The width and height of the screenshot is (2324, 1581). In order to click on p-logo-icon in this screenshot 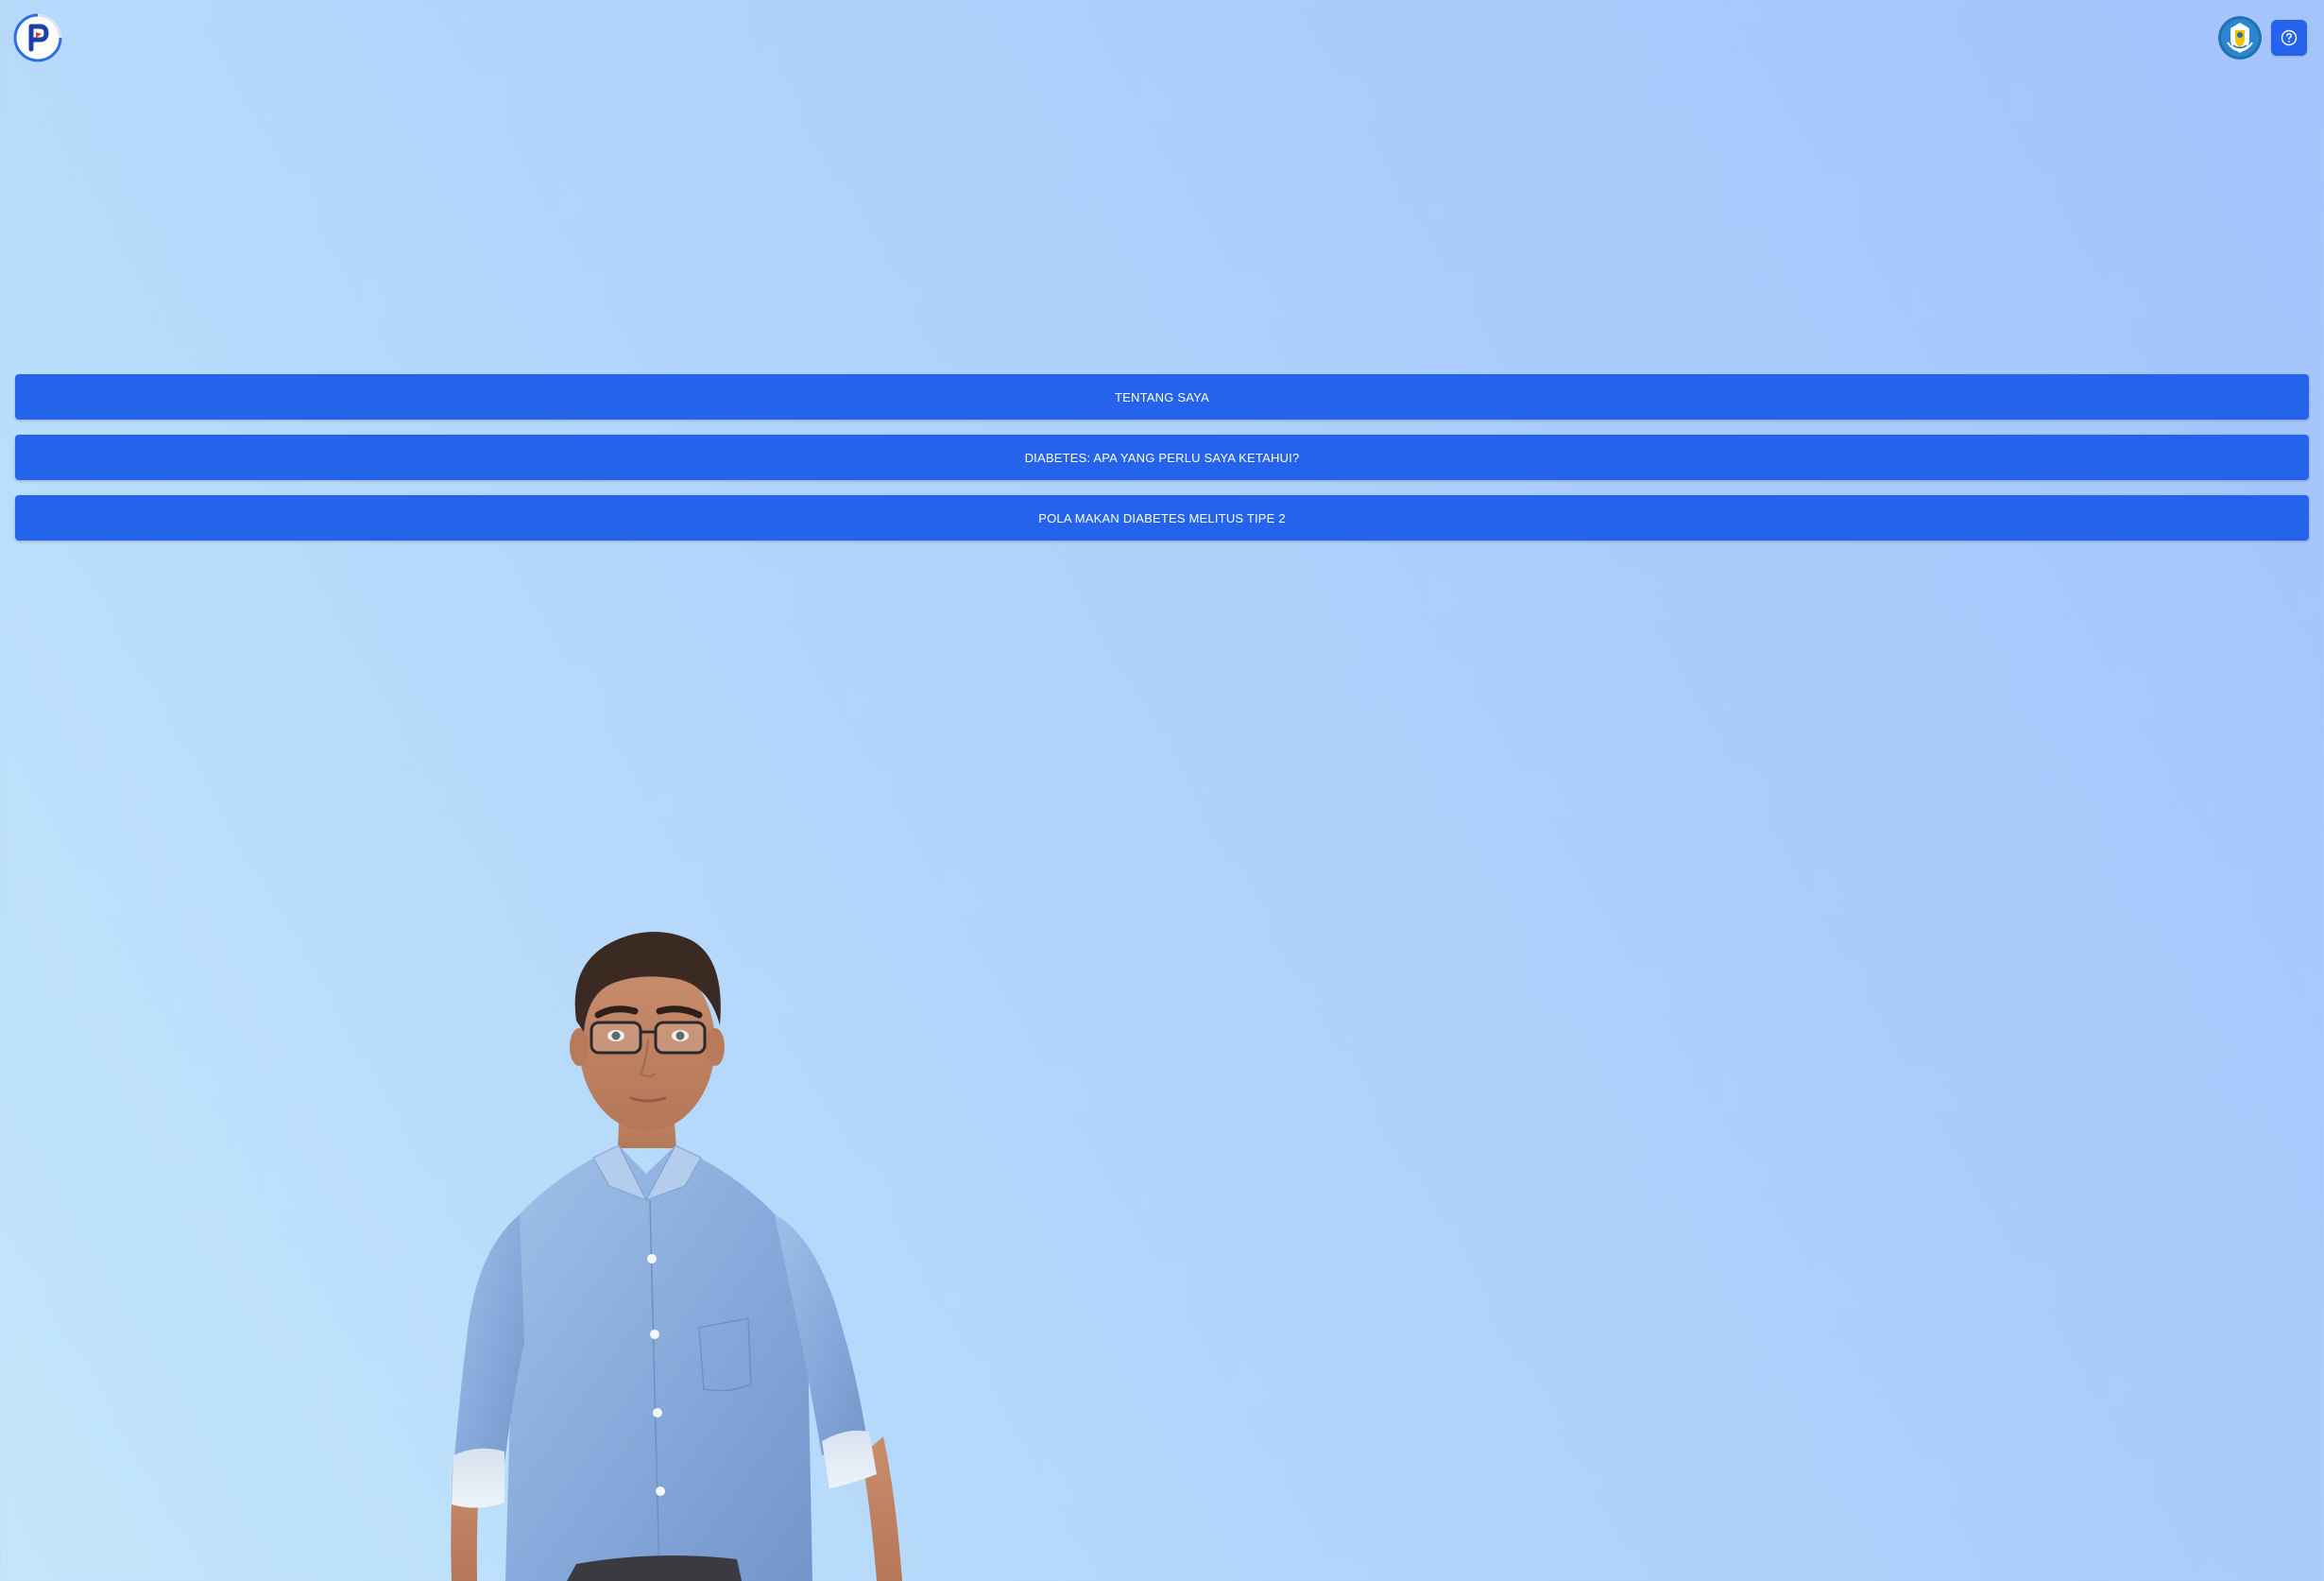, I will do `click(37, 37)`.